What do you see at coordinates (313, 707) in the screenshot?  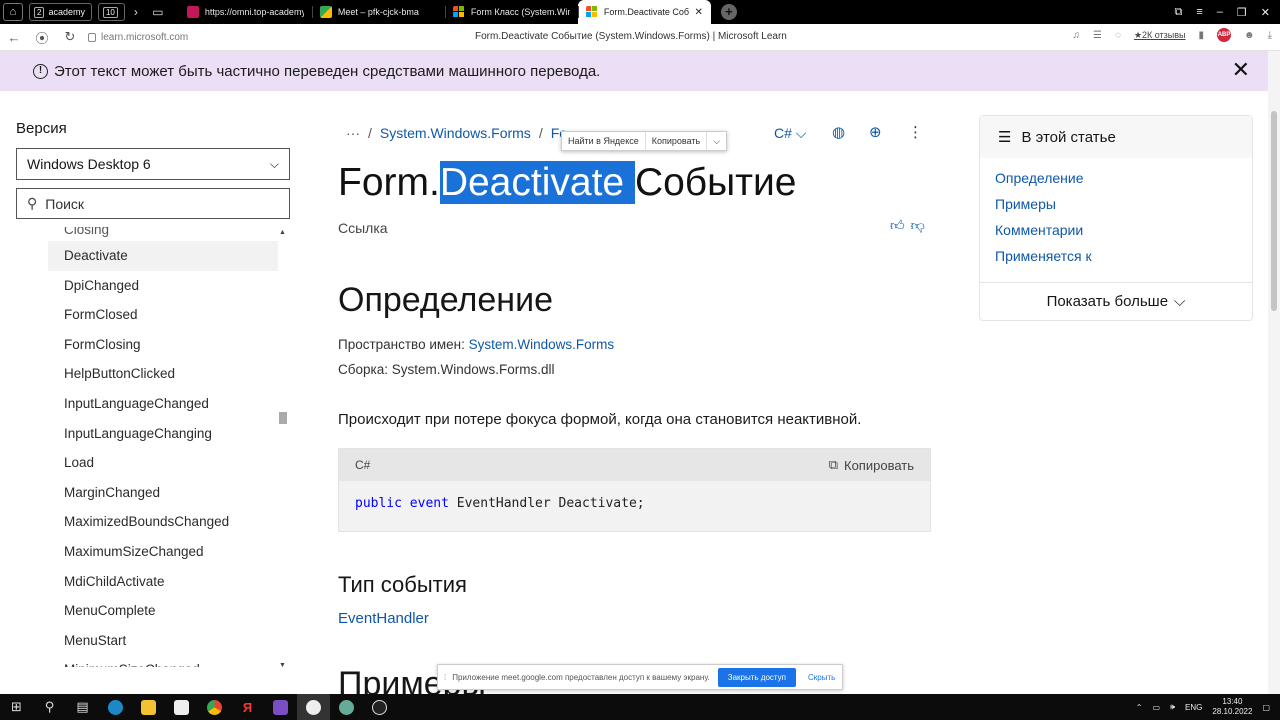 I see `yandex-browser-icon` at bounding box center [313, 707].